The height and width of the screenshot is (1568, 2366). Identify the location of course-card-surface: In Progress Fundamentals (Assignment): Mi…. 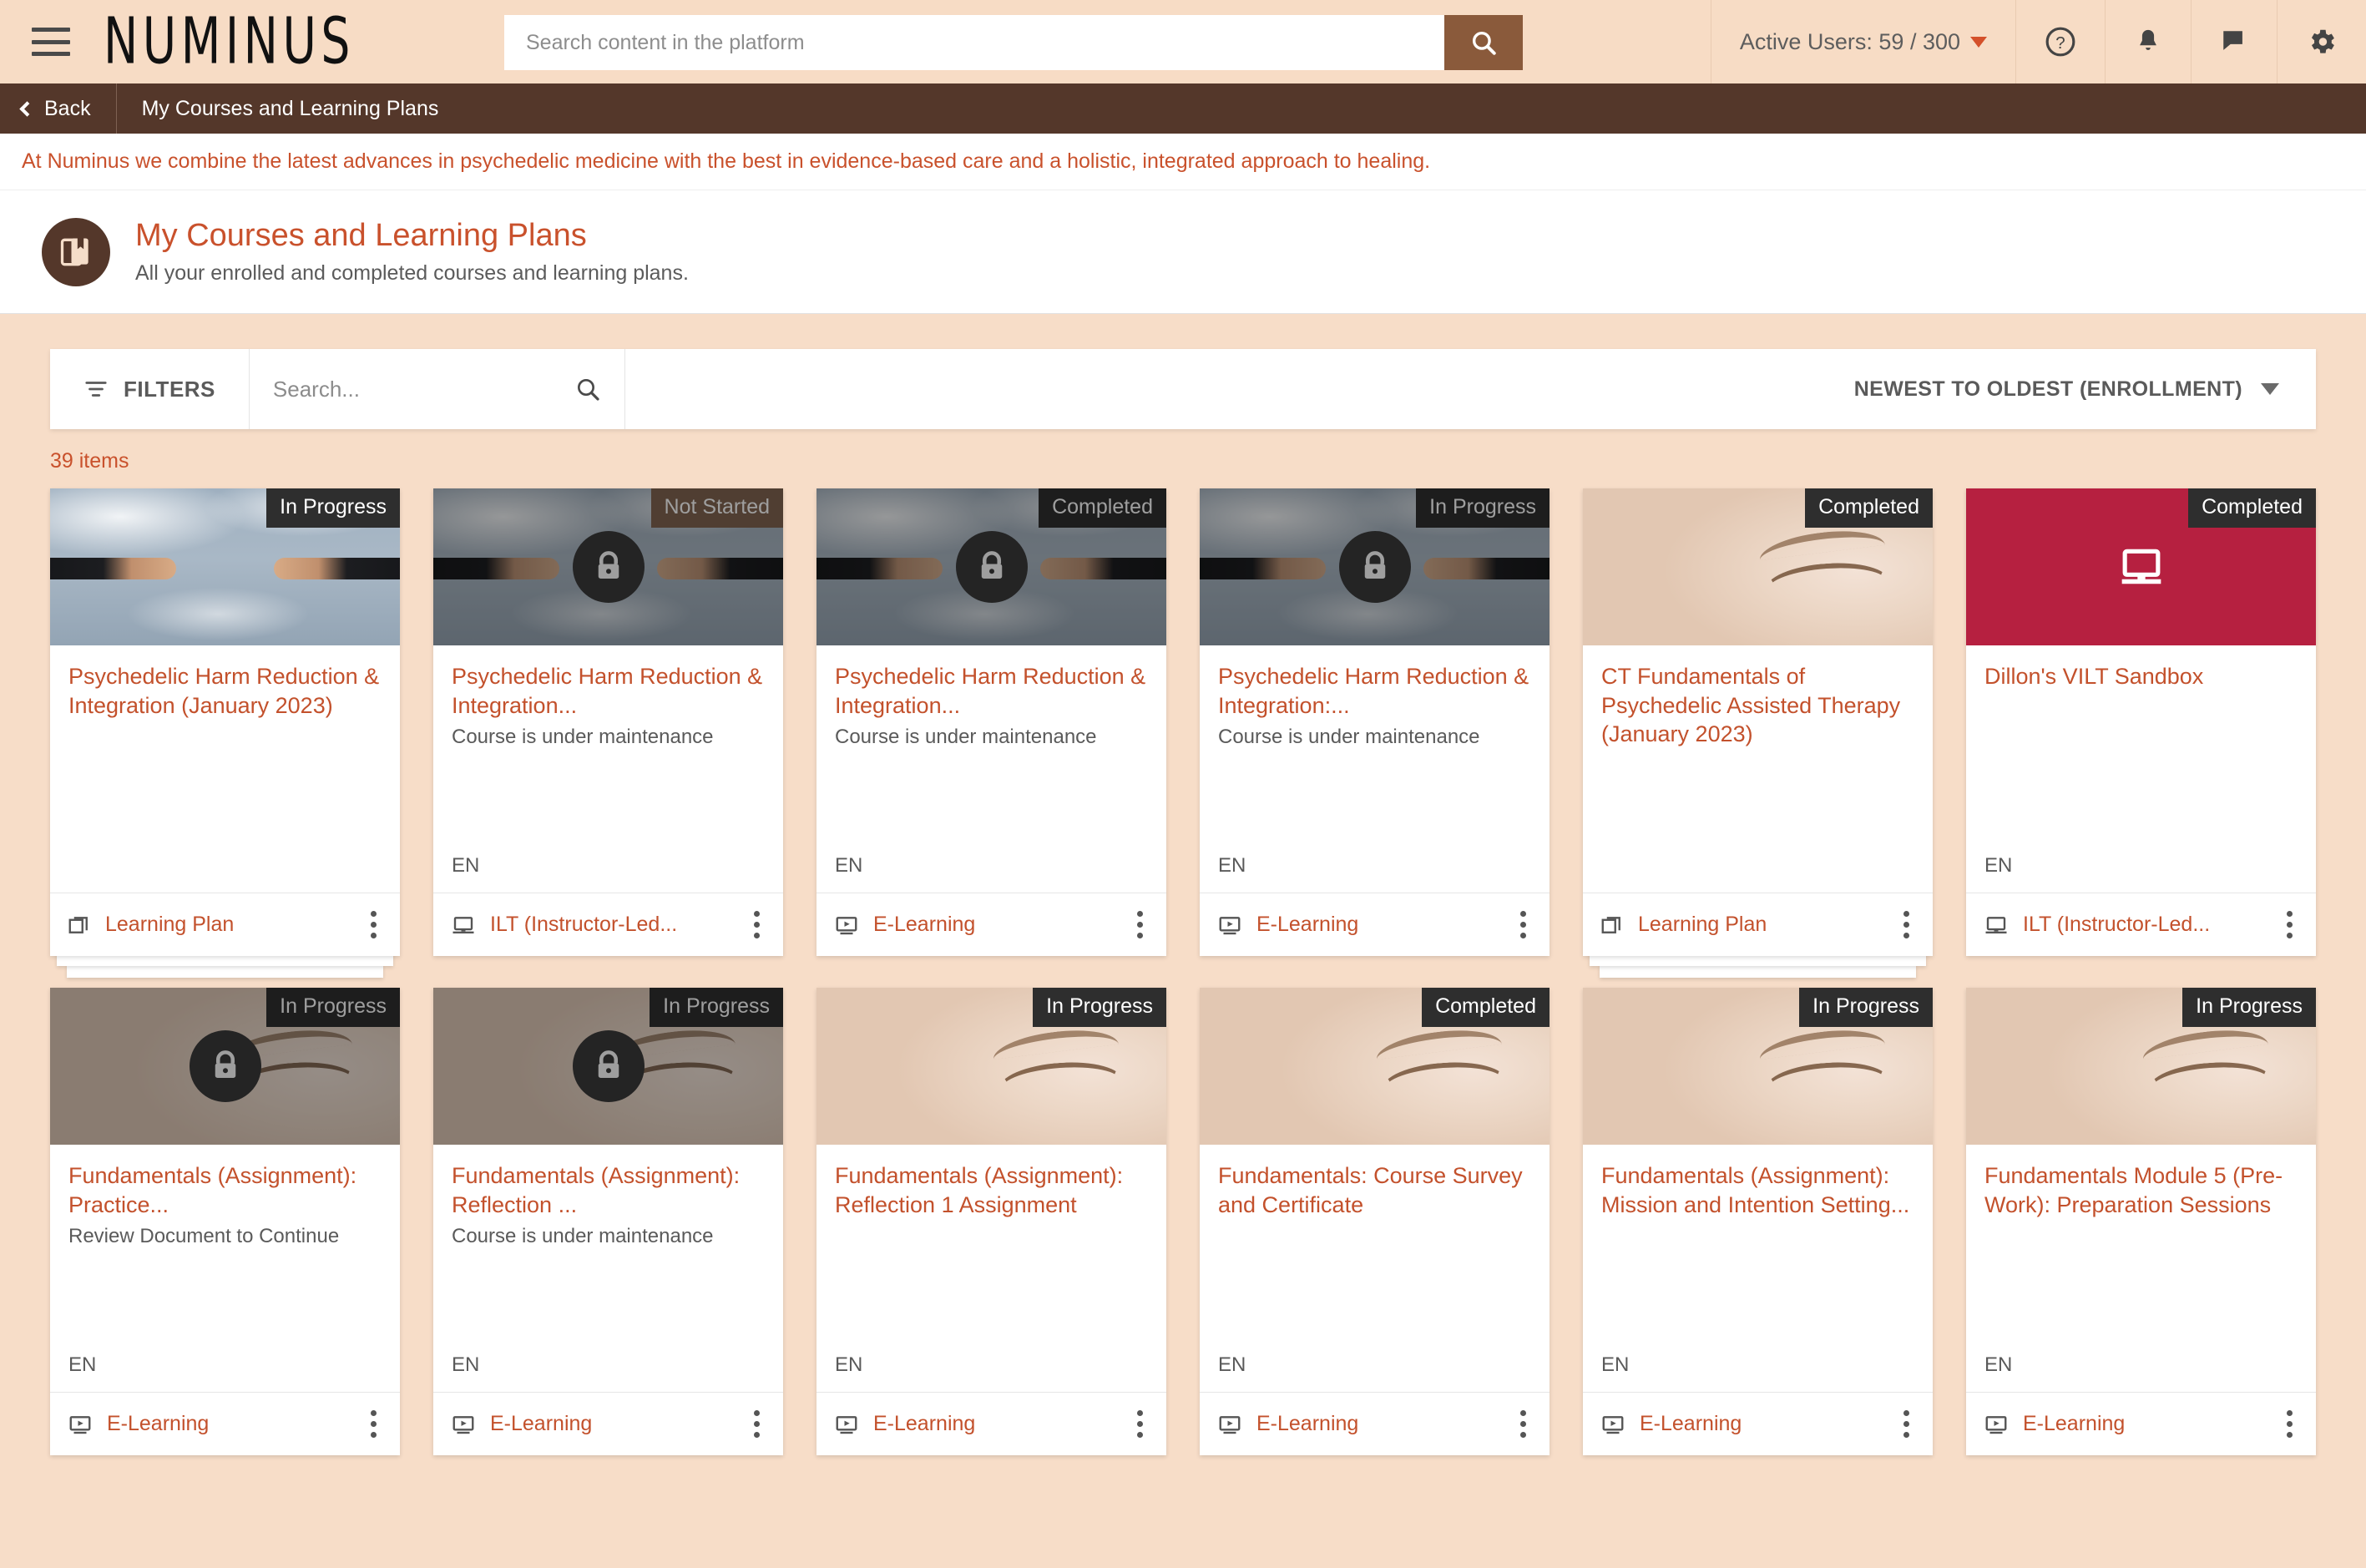
(1758, 1221).